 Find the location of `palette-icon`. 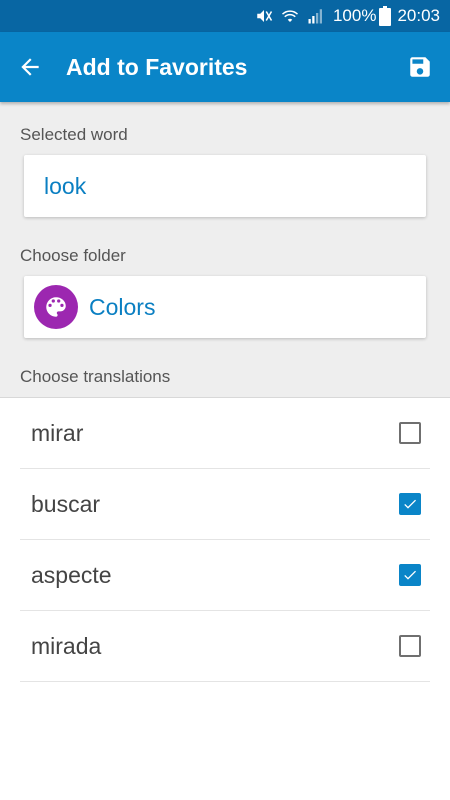

palette-icon is located at coordinates (56, 307).